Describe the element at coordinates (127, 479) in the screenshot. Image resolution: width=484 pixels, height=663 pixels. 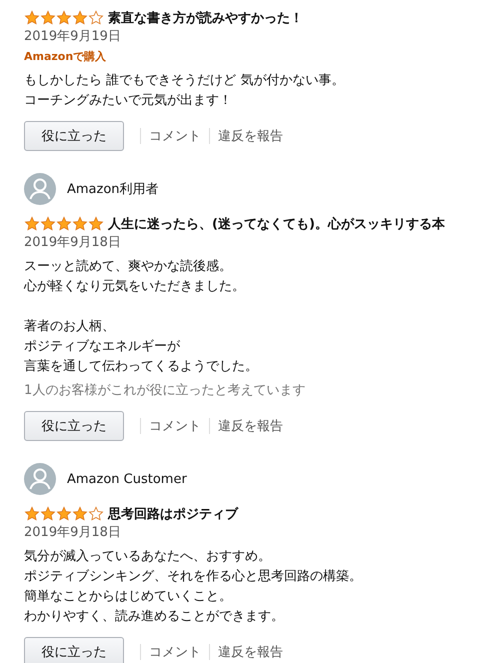
I see `reviewer-name: Amazon Customer` at that location.